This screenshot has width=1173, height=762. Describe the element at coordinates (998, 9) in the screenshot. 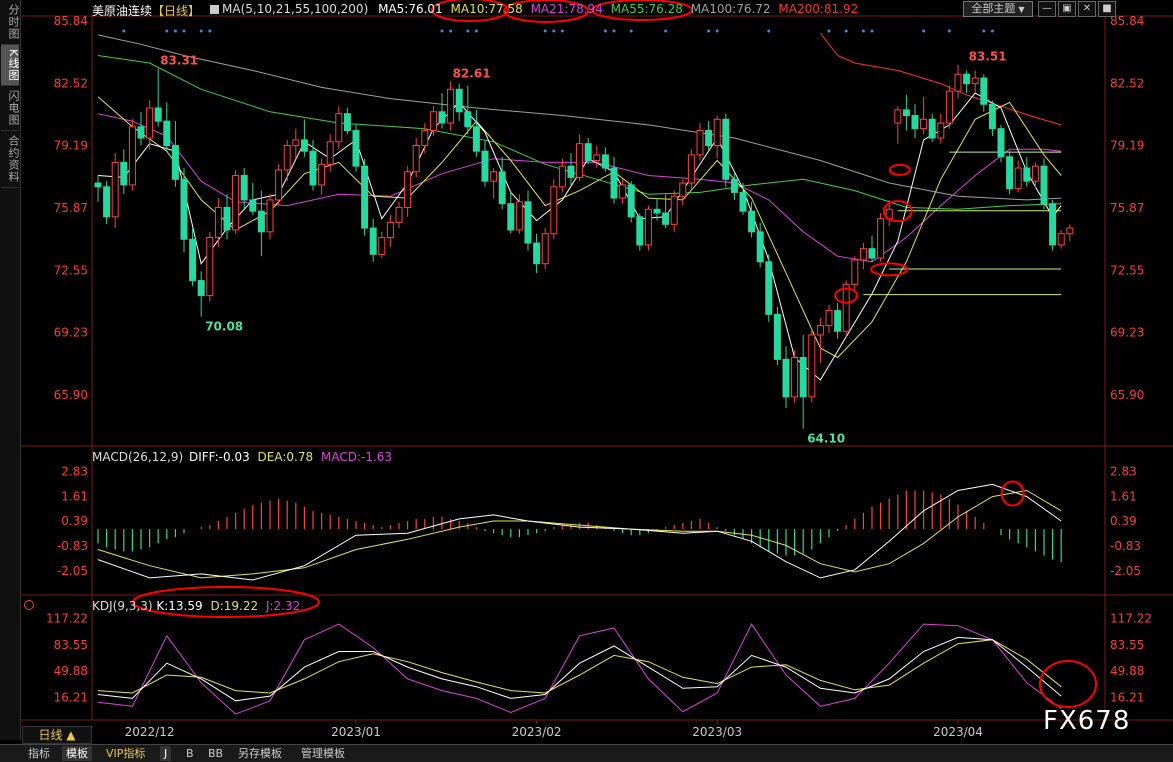

I see `theme-dropdown: 全部主题 ▼` at that location.